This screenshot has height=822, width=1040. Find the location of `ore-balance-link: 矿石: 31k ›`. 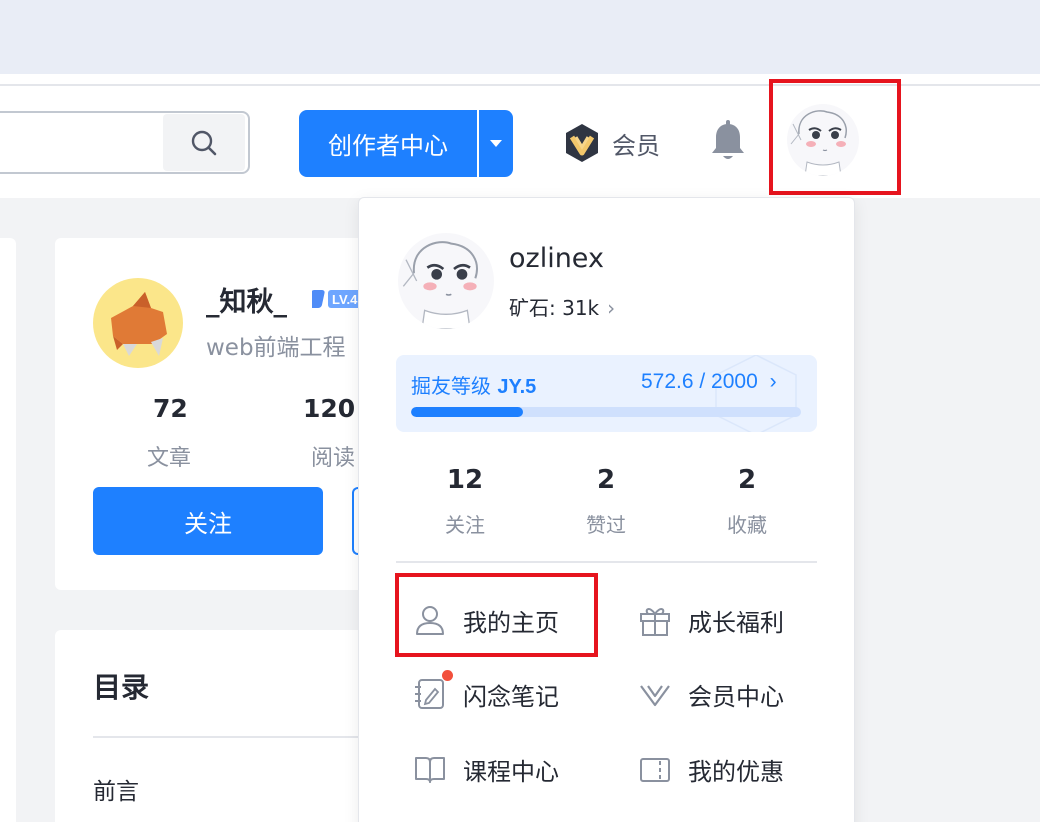

ore-balance-link: 矿石: 31k › is located at coordinates (562, 306).